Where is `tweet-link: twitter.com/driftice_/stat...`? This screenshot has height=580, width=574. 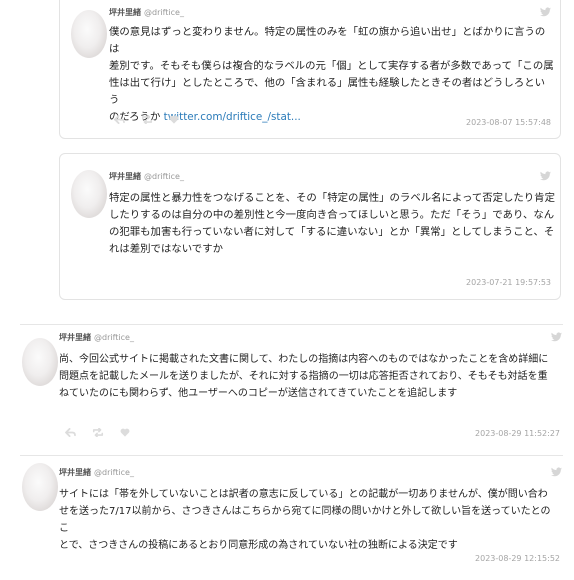 tweet-link: twitter.com/driftice_/stat... is located at coordinates (232, 117).